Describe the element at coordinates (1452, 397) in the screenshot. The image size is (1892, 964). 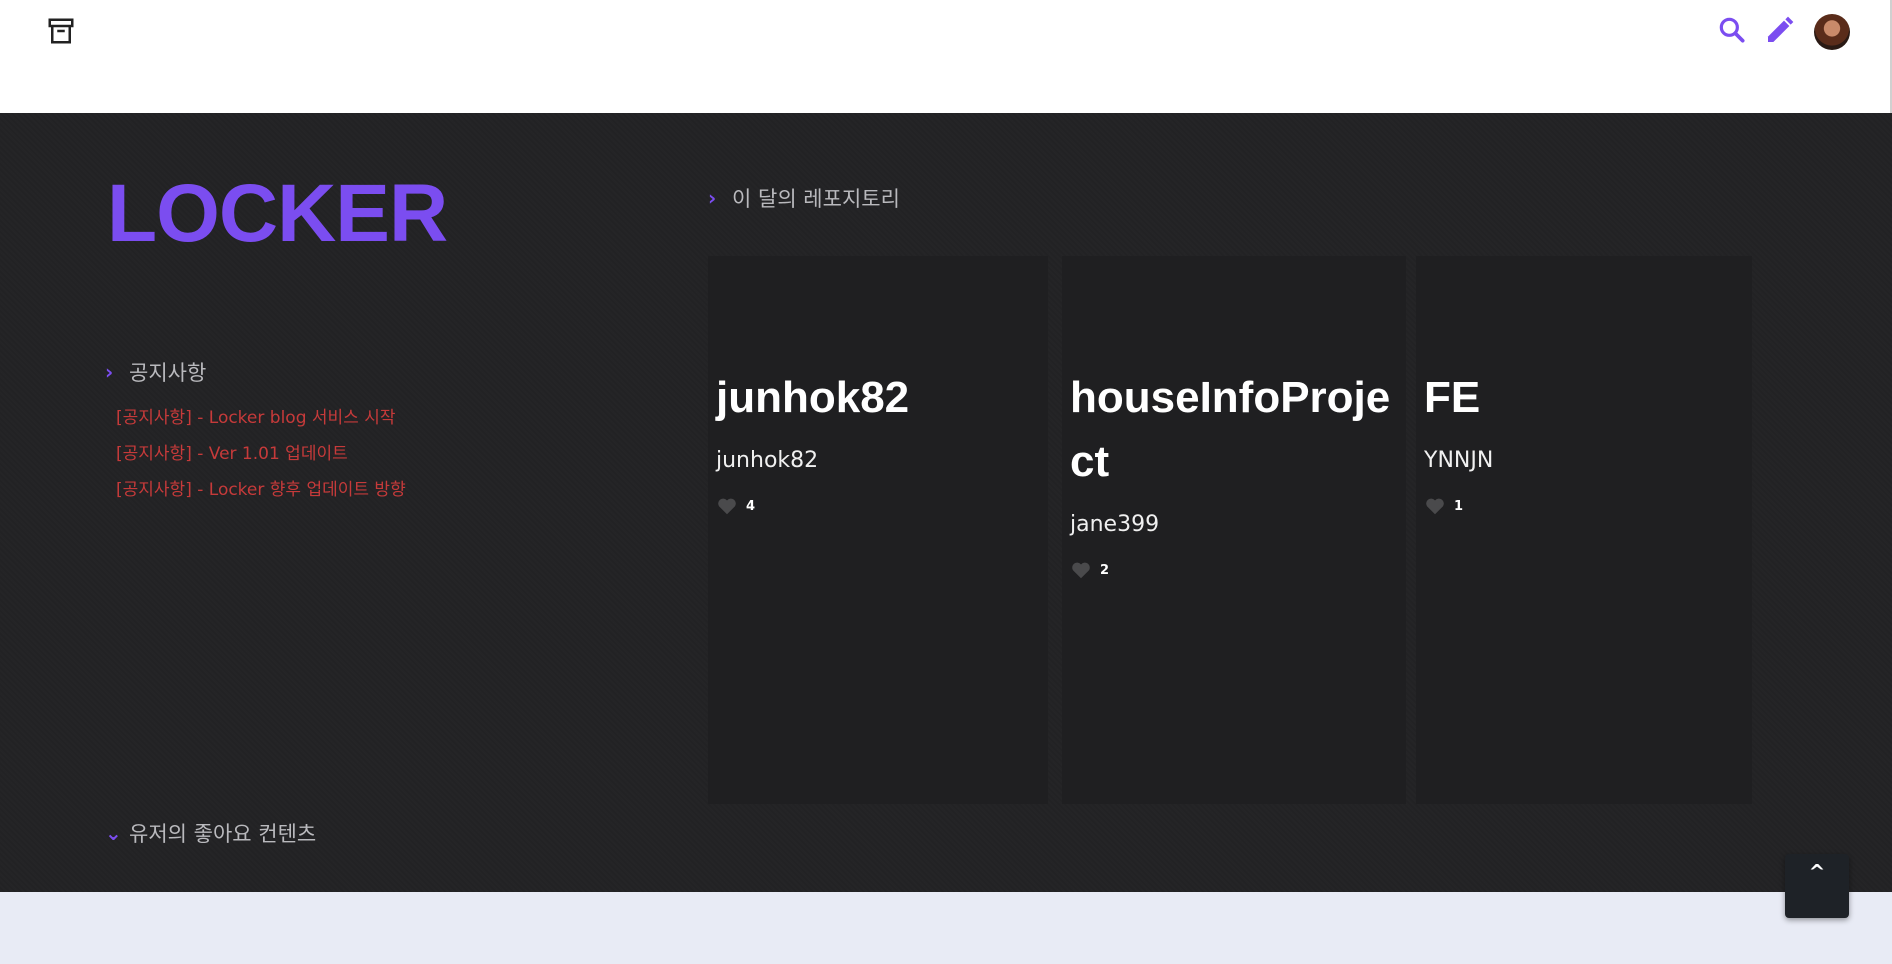
I see `repo-title: FE` at that location.